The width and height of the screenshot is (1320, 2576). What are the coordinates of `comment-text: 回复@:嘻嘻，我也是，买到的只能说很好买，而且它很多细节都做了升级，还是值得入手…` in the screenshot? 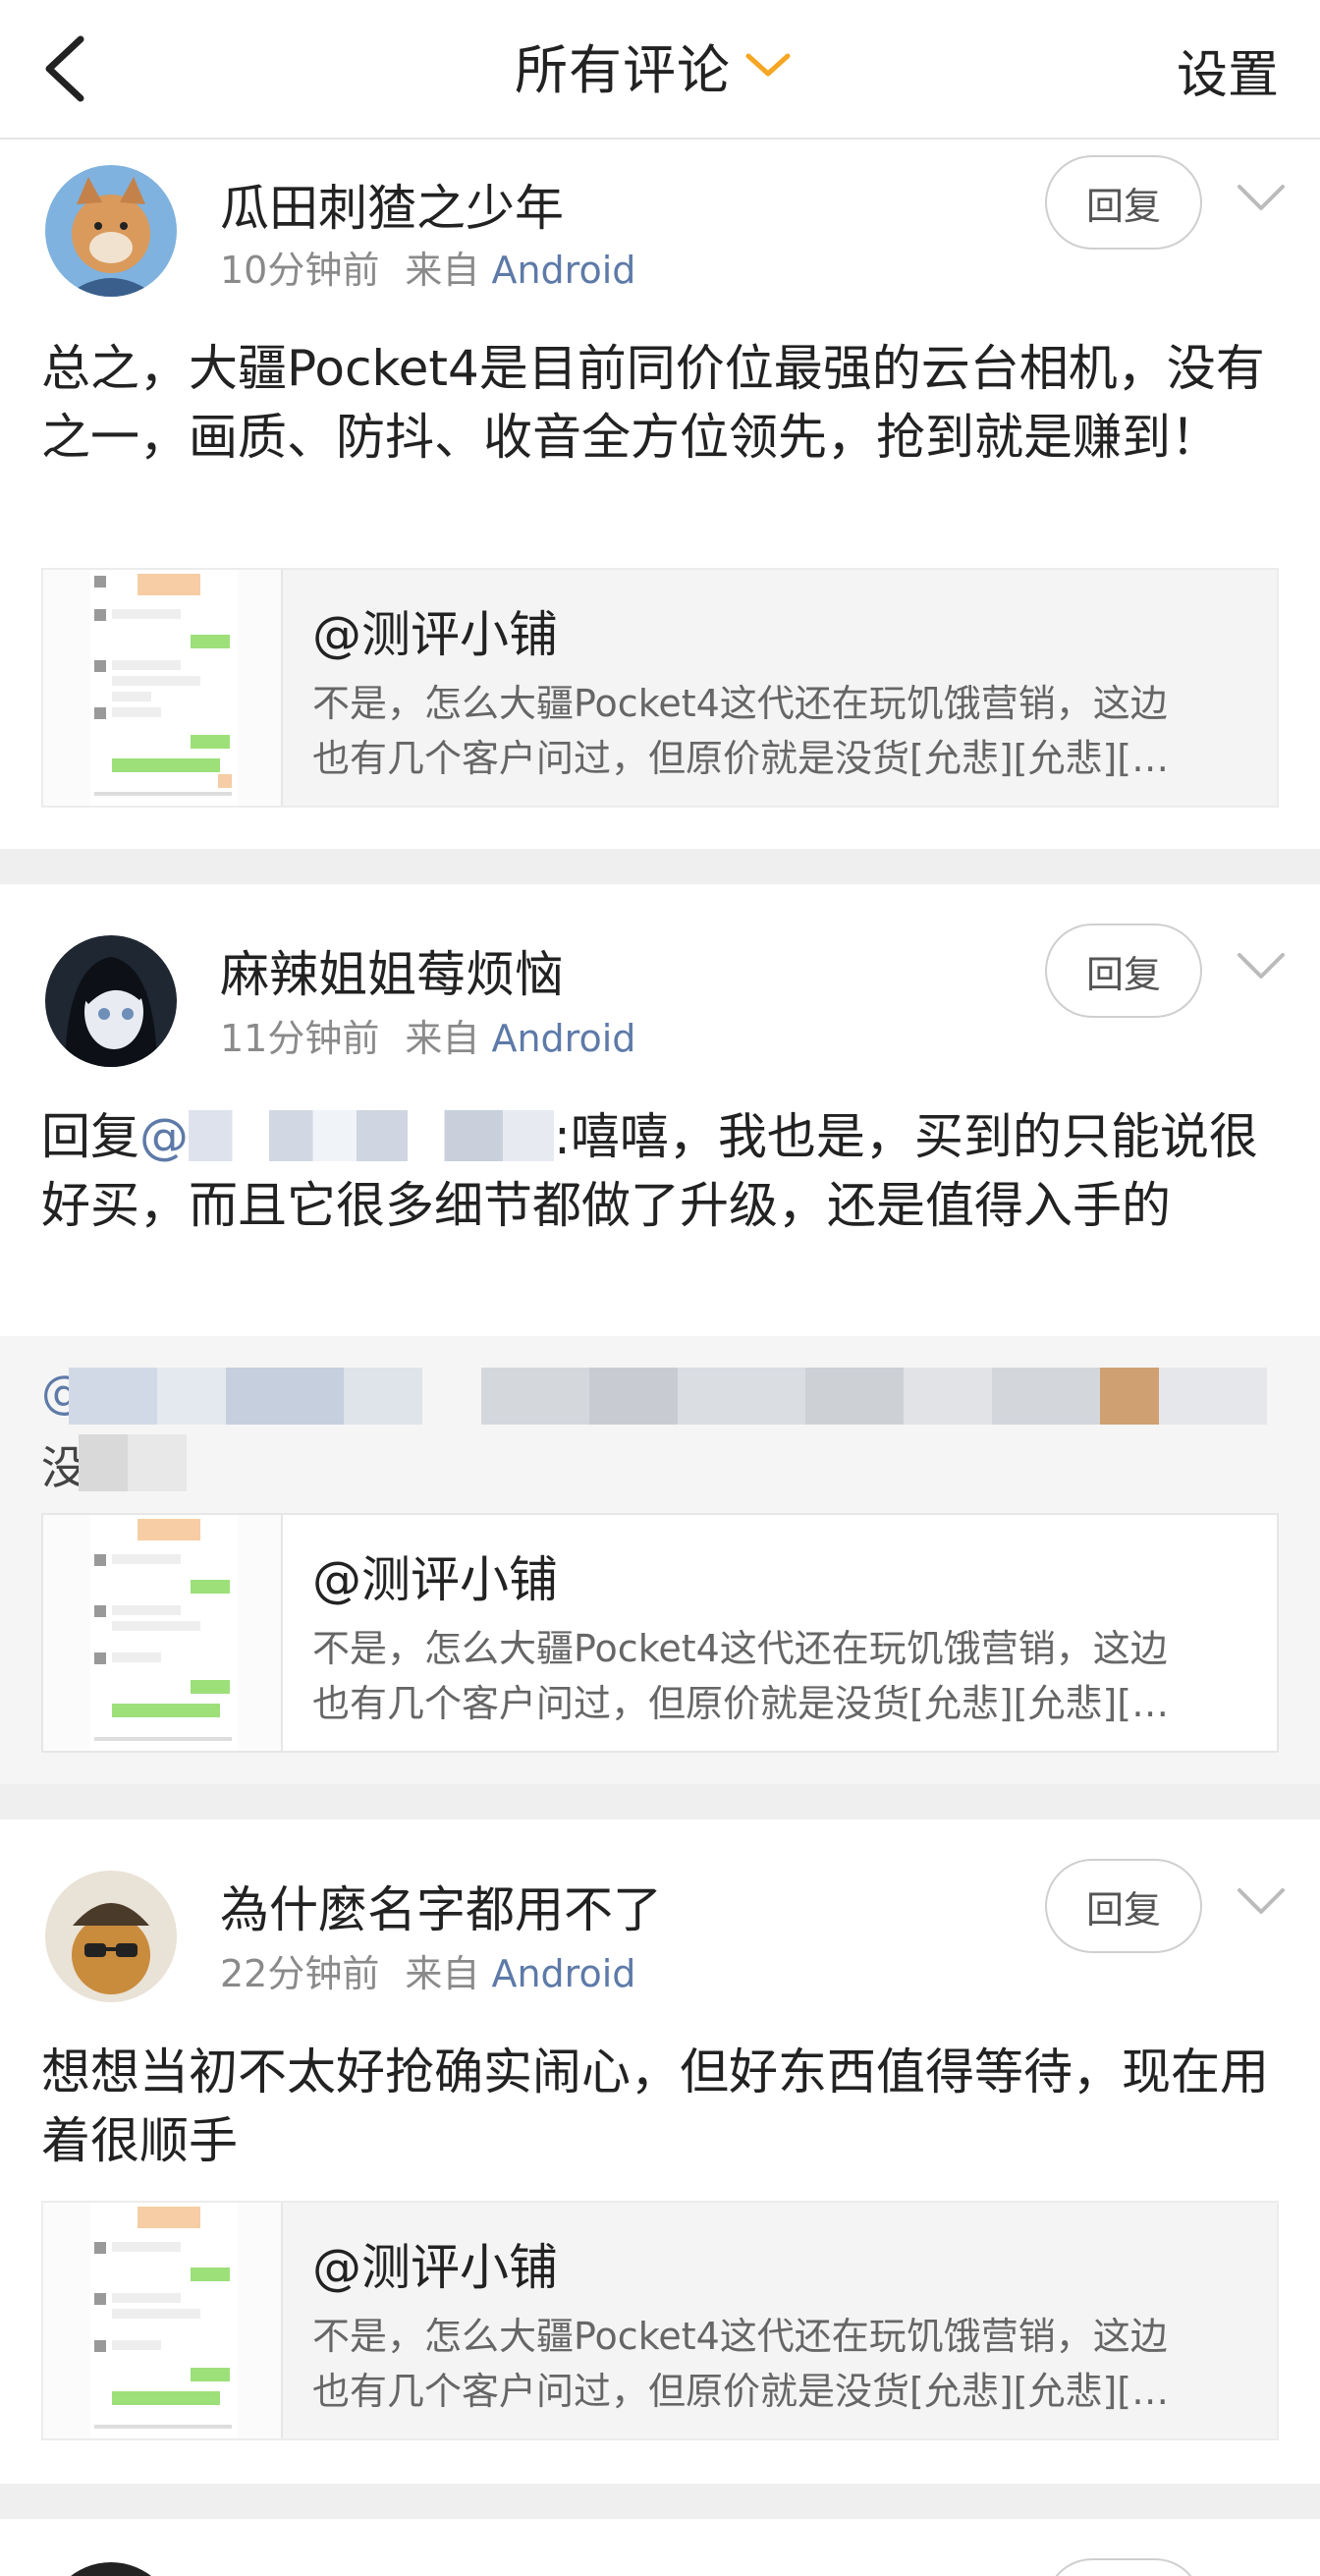 It's located at (649, 1171).